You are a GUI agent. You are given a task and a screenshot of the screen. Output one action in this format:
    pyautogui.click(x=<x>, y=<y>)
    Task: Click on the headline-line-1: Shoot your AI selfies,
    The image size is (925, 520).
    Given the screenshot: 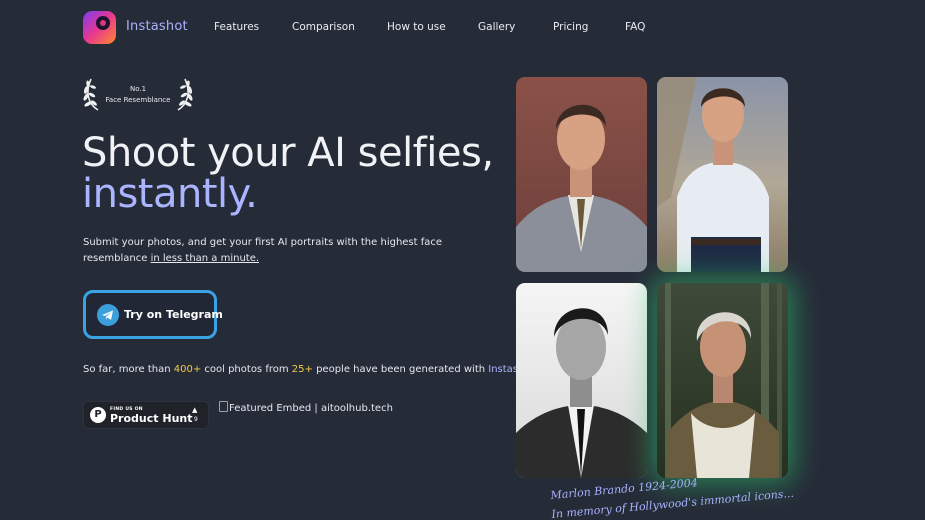 What is the action you would take?
    pyautogui.click(x=288, y=153)
    